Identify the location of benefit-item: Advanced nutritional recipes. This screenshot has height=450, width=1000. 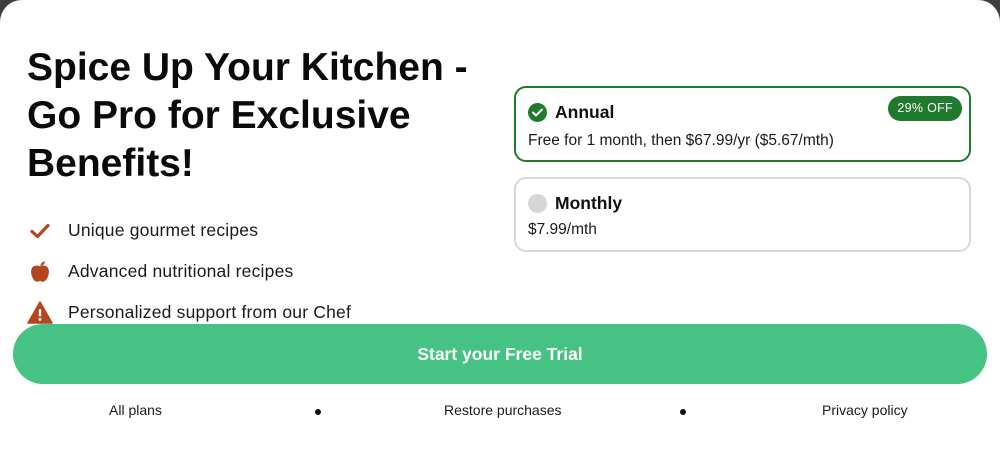
(257, 271).